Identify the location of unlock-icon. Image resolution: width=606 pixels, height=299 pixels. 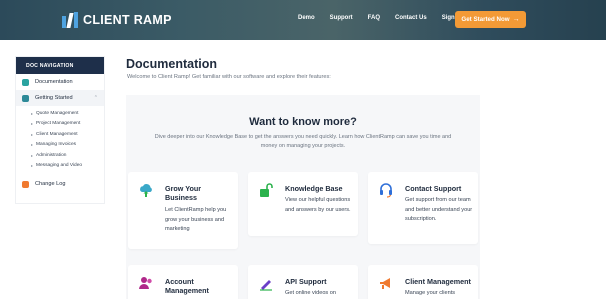
(266, 190).